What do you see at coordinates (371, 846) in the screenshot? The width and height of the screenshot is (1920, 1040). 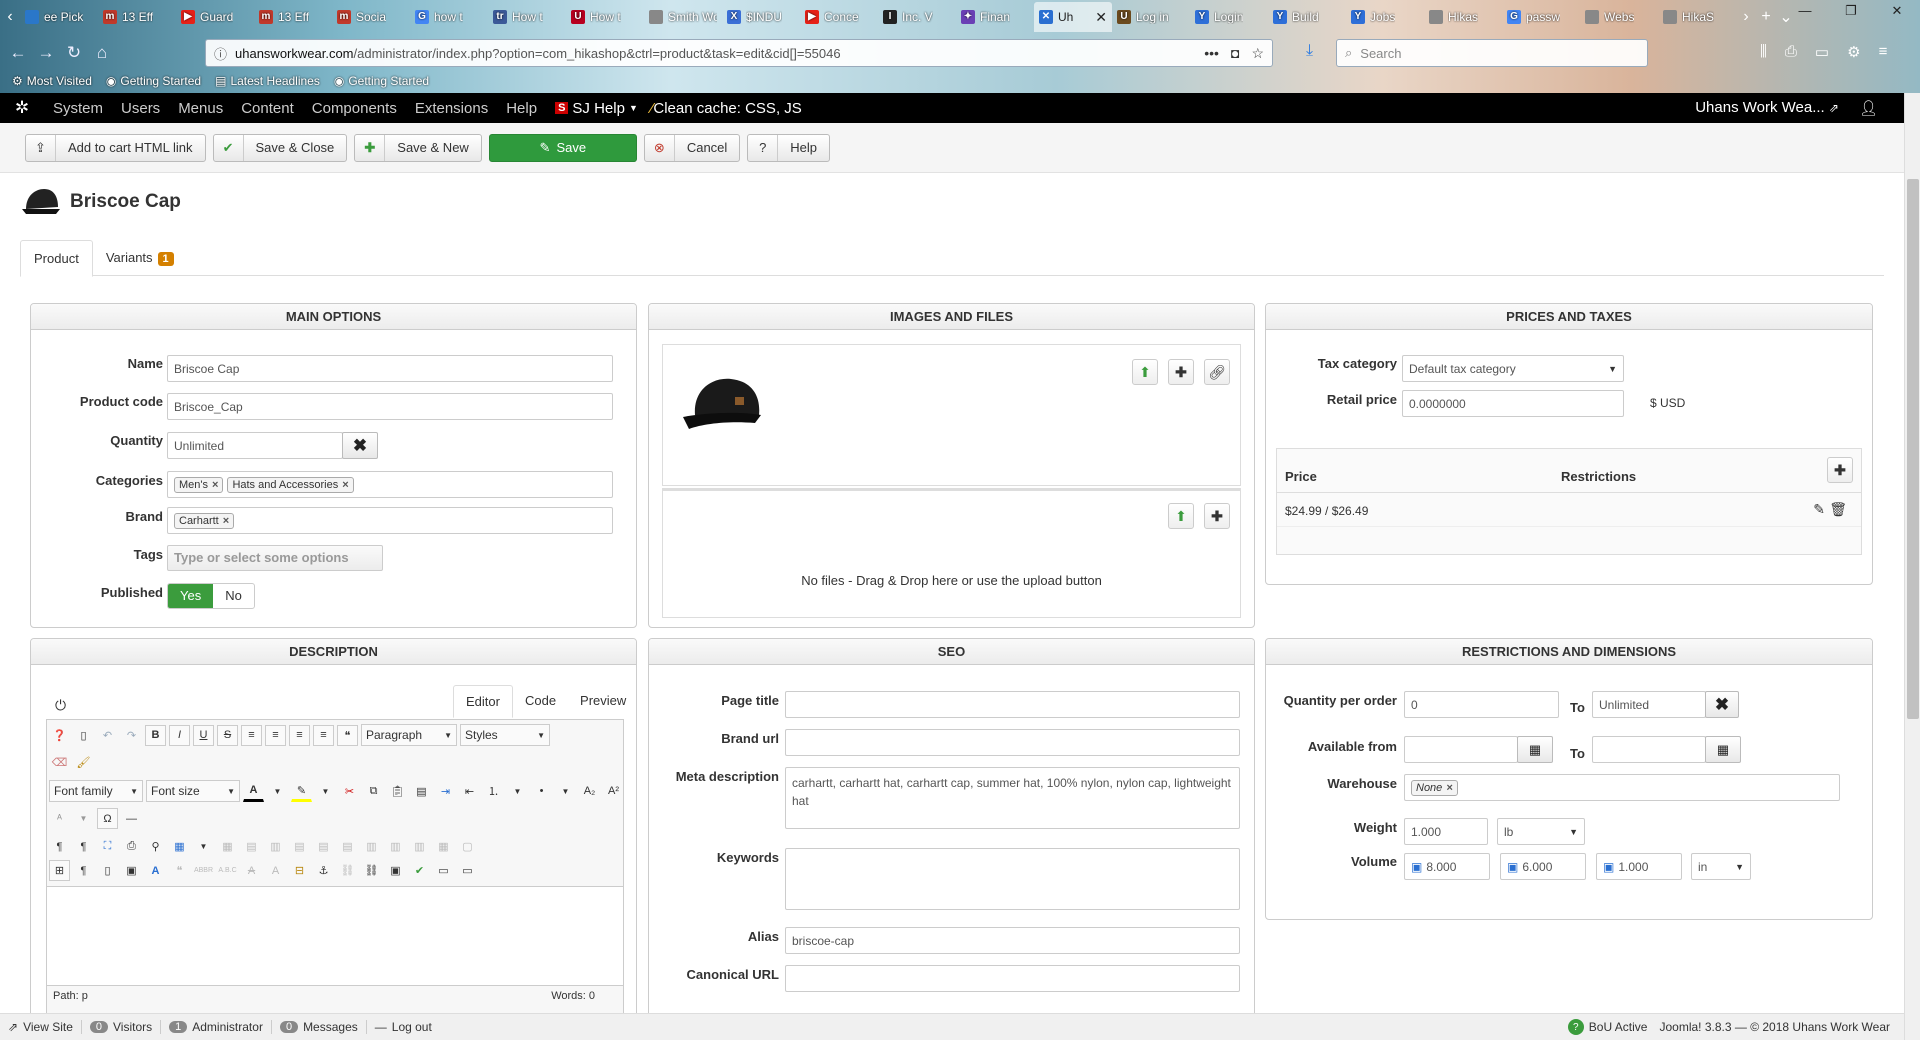 I see `insert-col-before-icon: ▥` at bounding box center [371, 846].